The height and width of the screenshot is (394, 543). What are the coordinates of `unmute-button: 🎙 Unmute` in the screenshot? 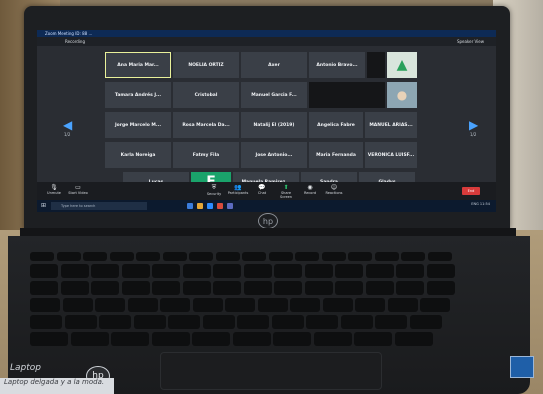 It's located at (54, 189).